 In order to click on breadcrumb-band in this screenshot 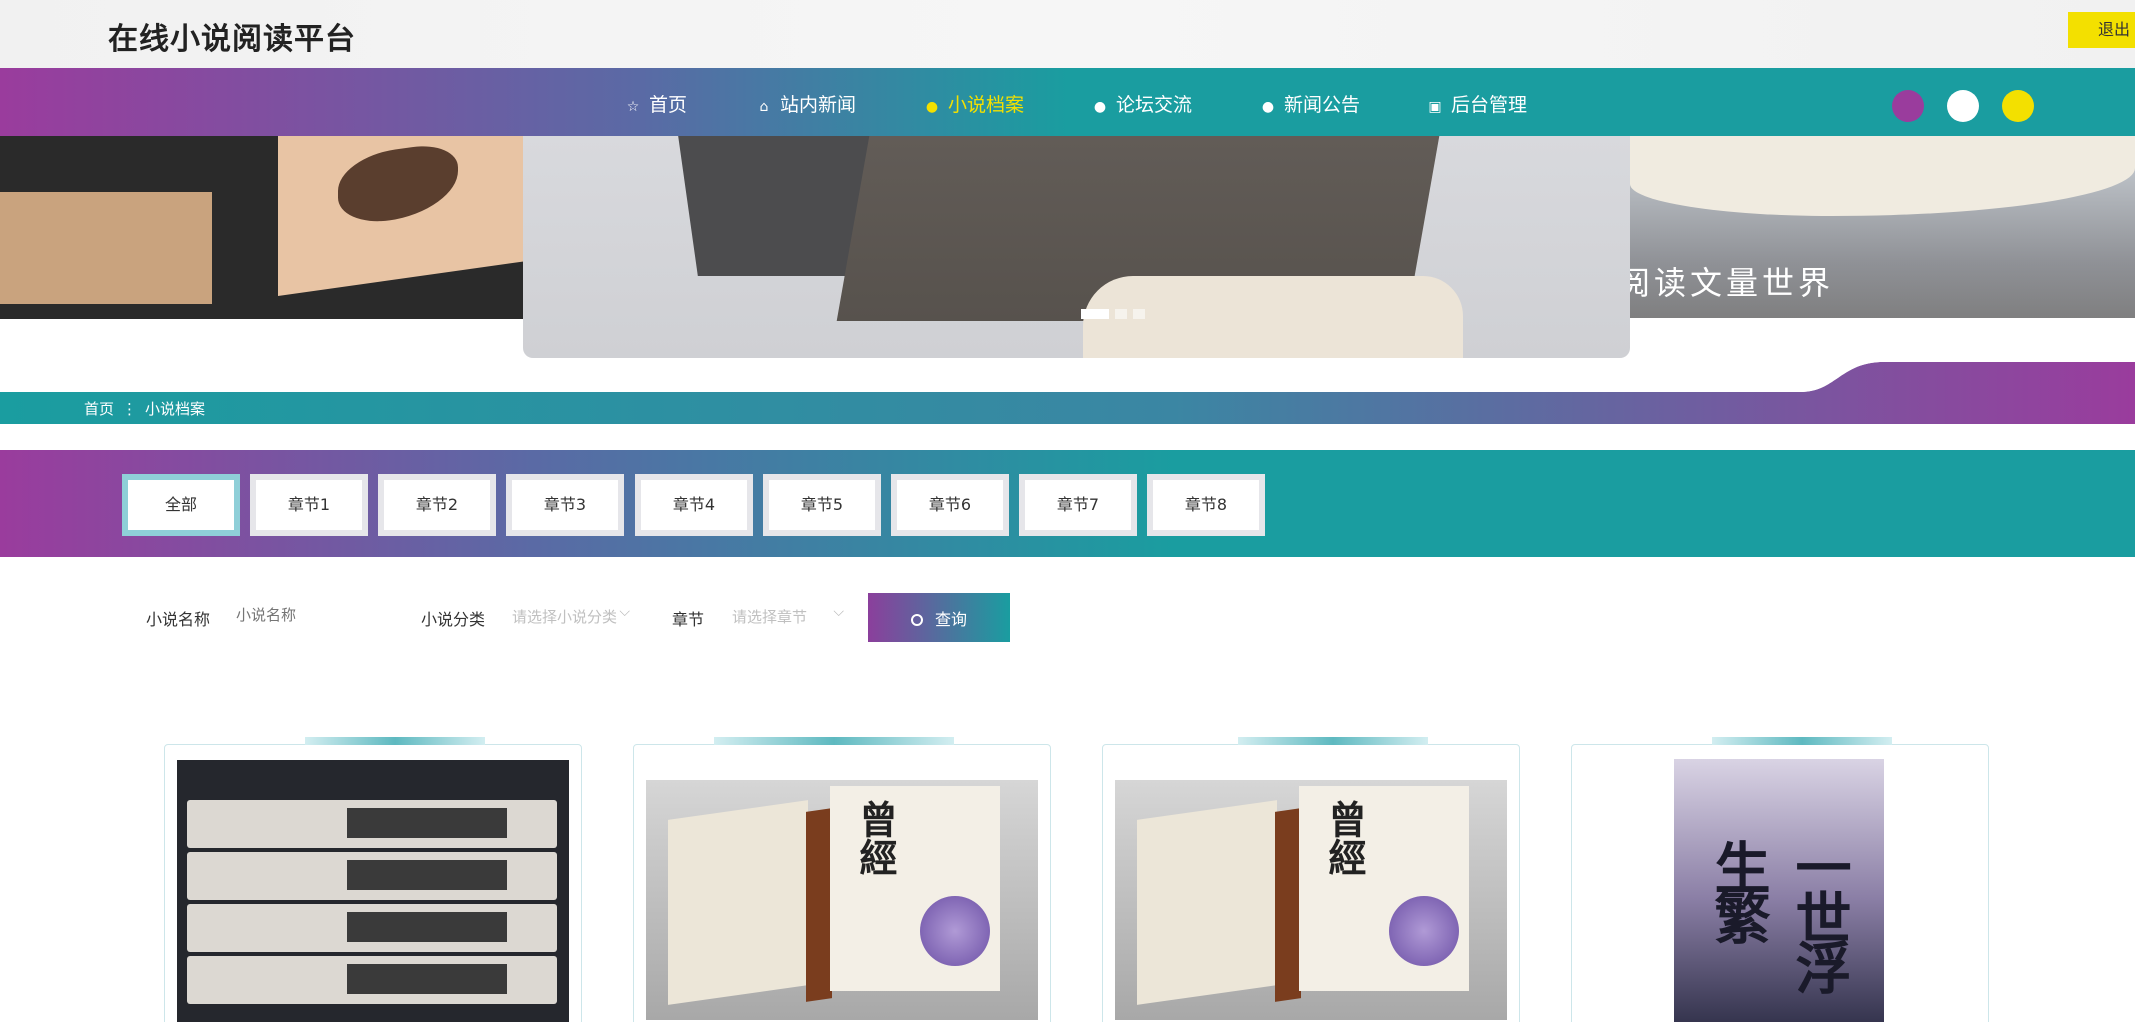, I will do `click(1067, 392)`.